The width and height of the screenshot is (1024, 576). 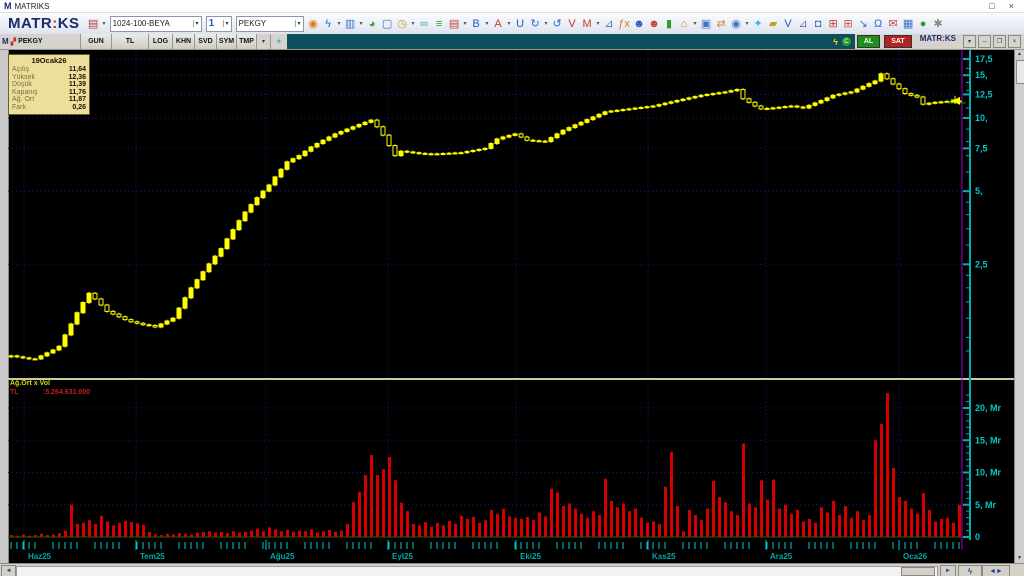 I want to click on handshake-icon: ∞, so click(x=424, y=24).